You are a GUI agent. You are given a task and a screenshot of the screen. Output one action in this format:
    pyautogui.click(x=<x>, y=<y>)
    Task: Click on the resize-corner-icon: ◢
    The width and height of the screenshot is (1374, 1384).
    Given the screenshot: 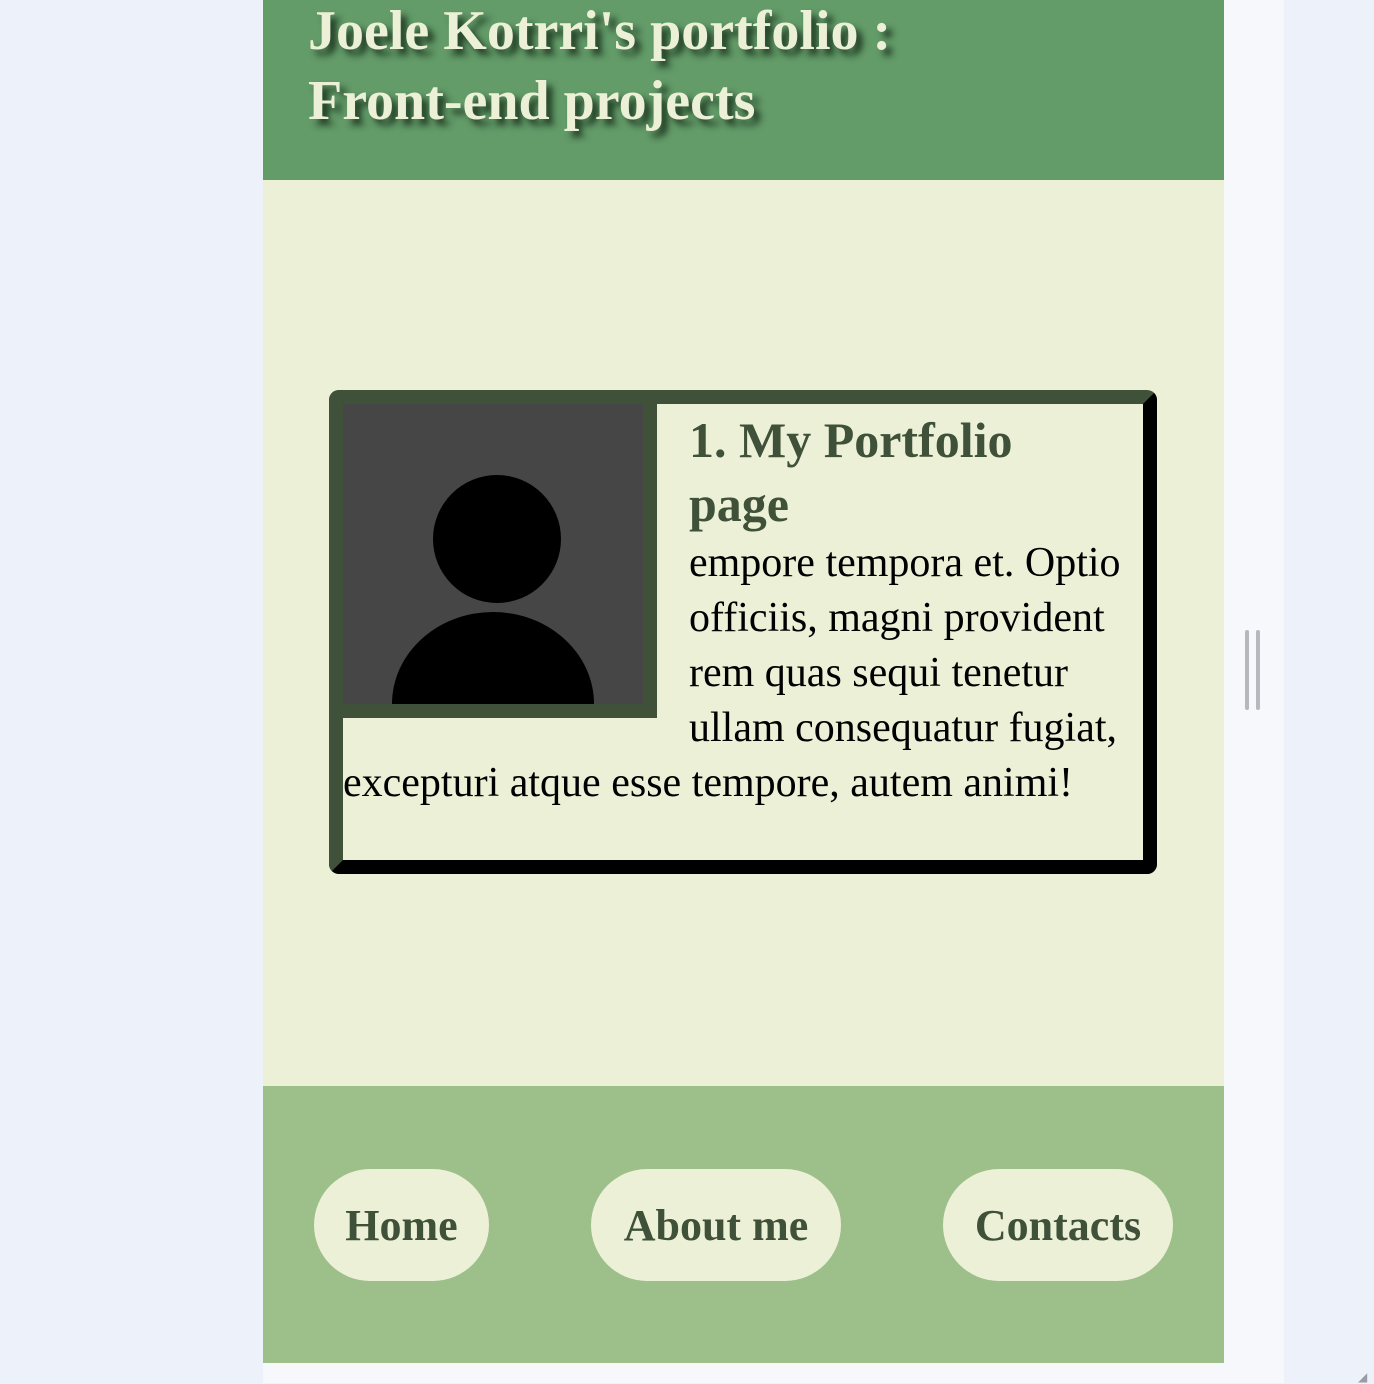 What is the action you would take?
    pyautogui.click(x=1365, y=1377)
    